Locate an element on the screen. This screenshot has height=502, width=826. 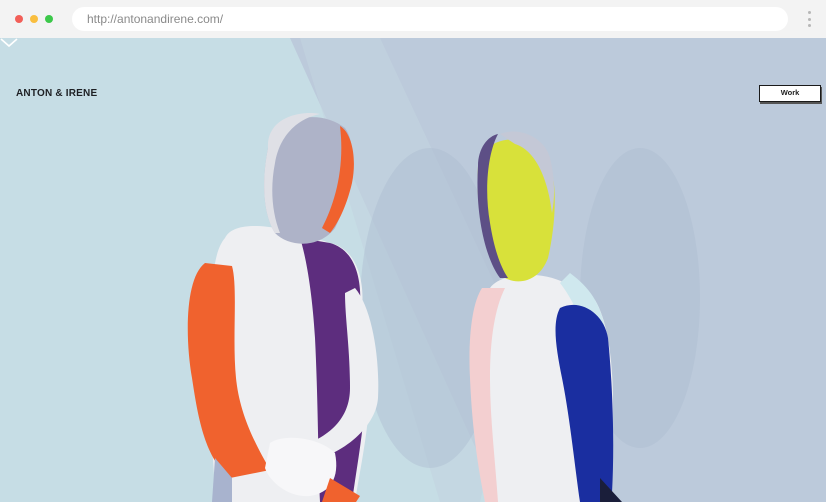
kebab-menu-icon is located at coordinates (809, 19).